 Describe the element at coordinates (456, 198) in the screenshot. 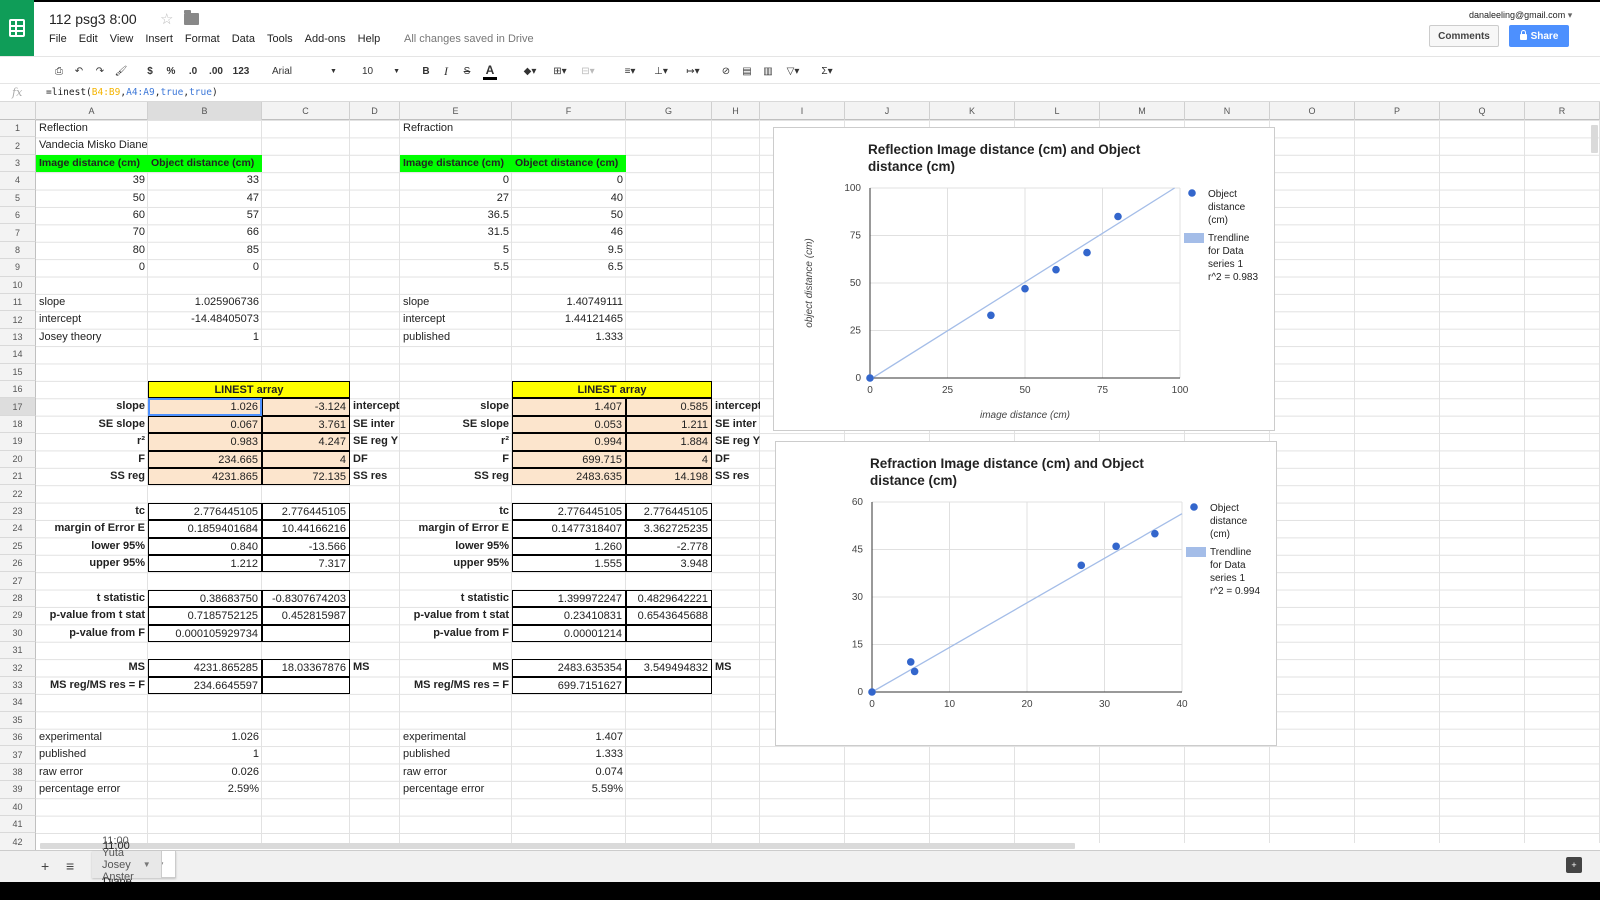

I see `cell-E5: 27` at that location.